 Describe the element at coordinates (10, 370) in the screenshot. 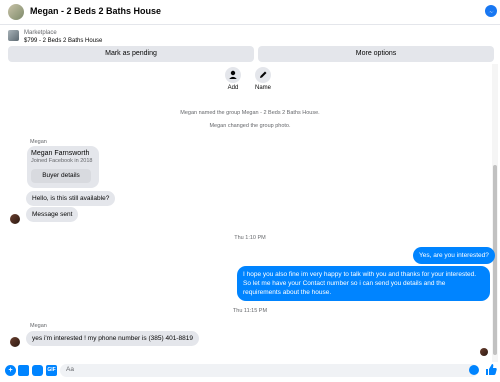

I see `plus-circle-icon: +` at that location.